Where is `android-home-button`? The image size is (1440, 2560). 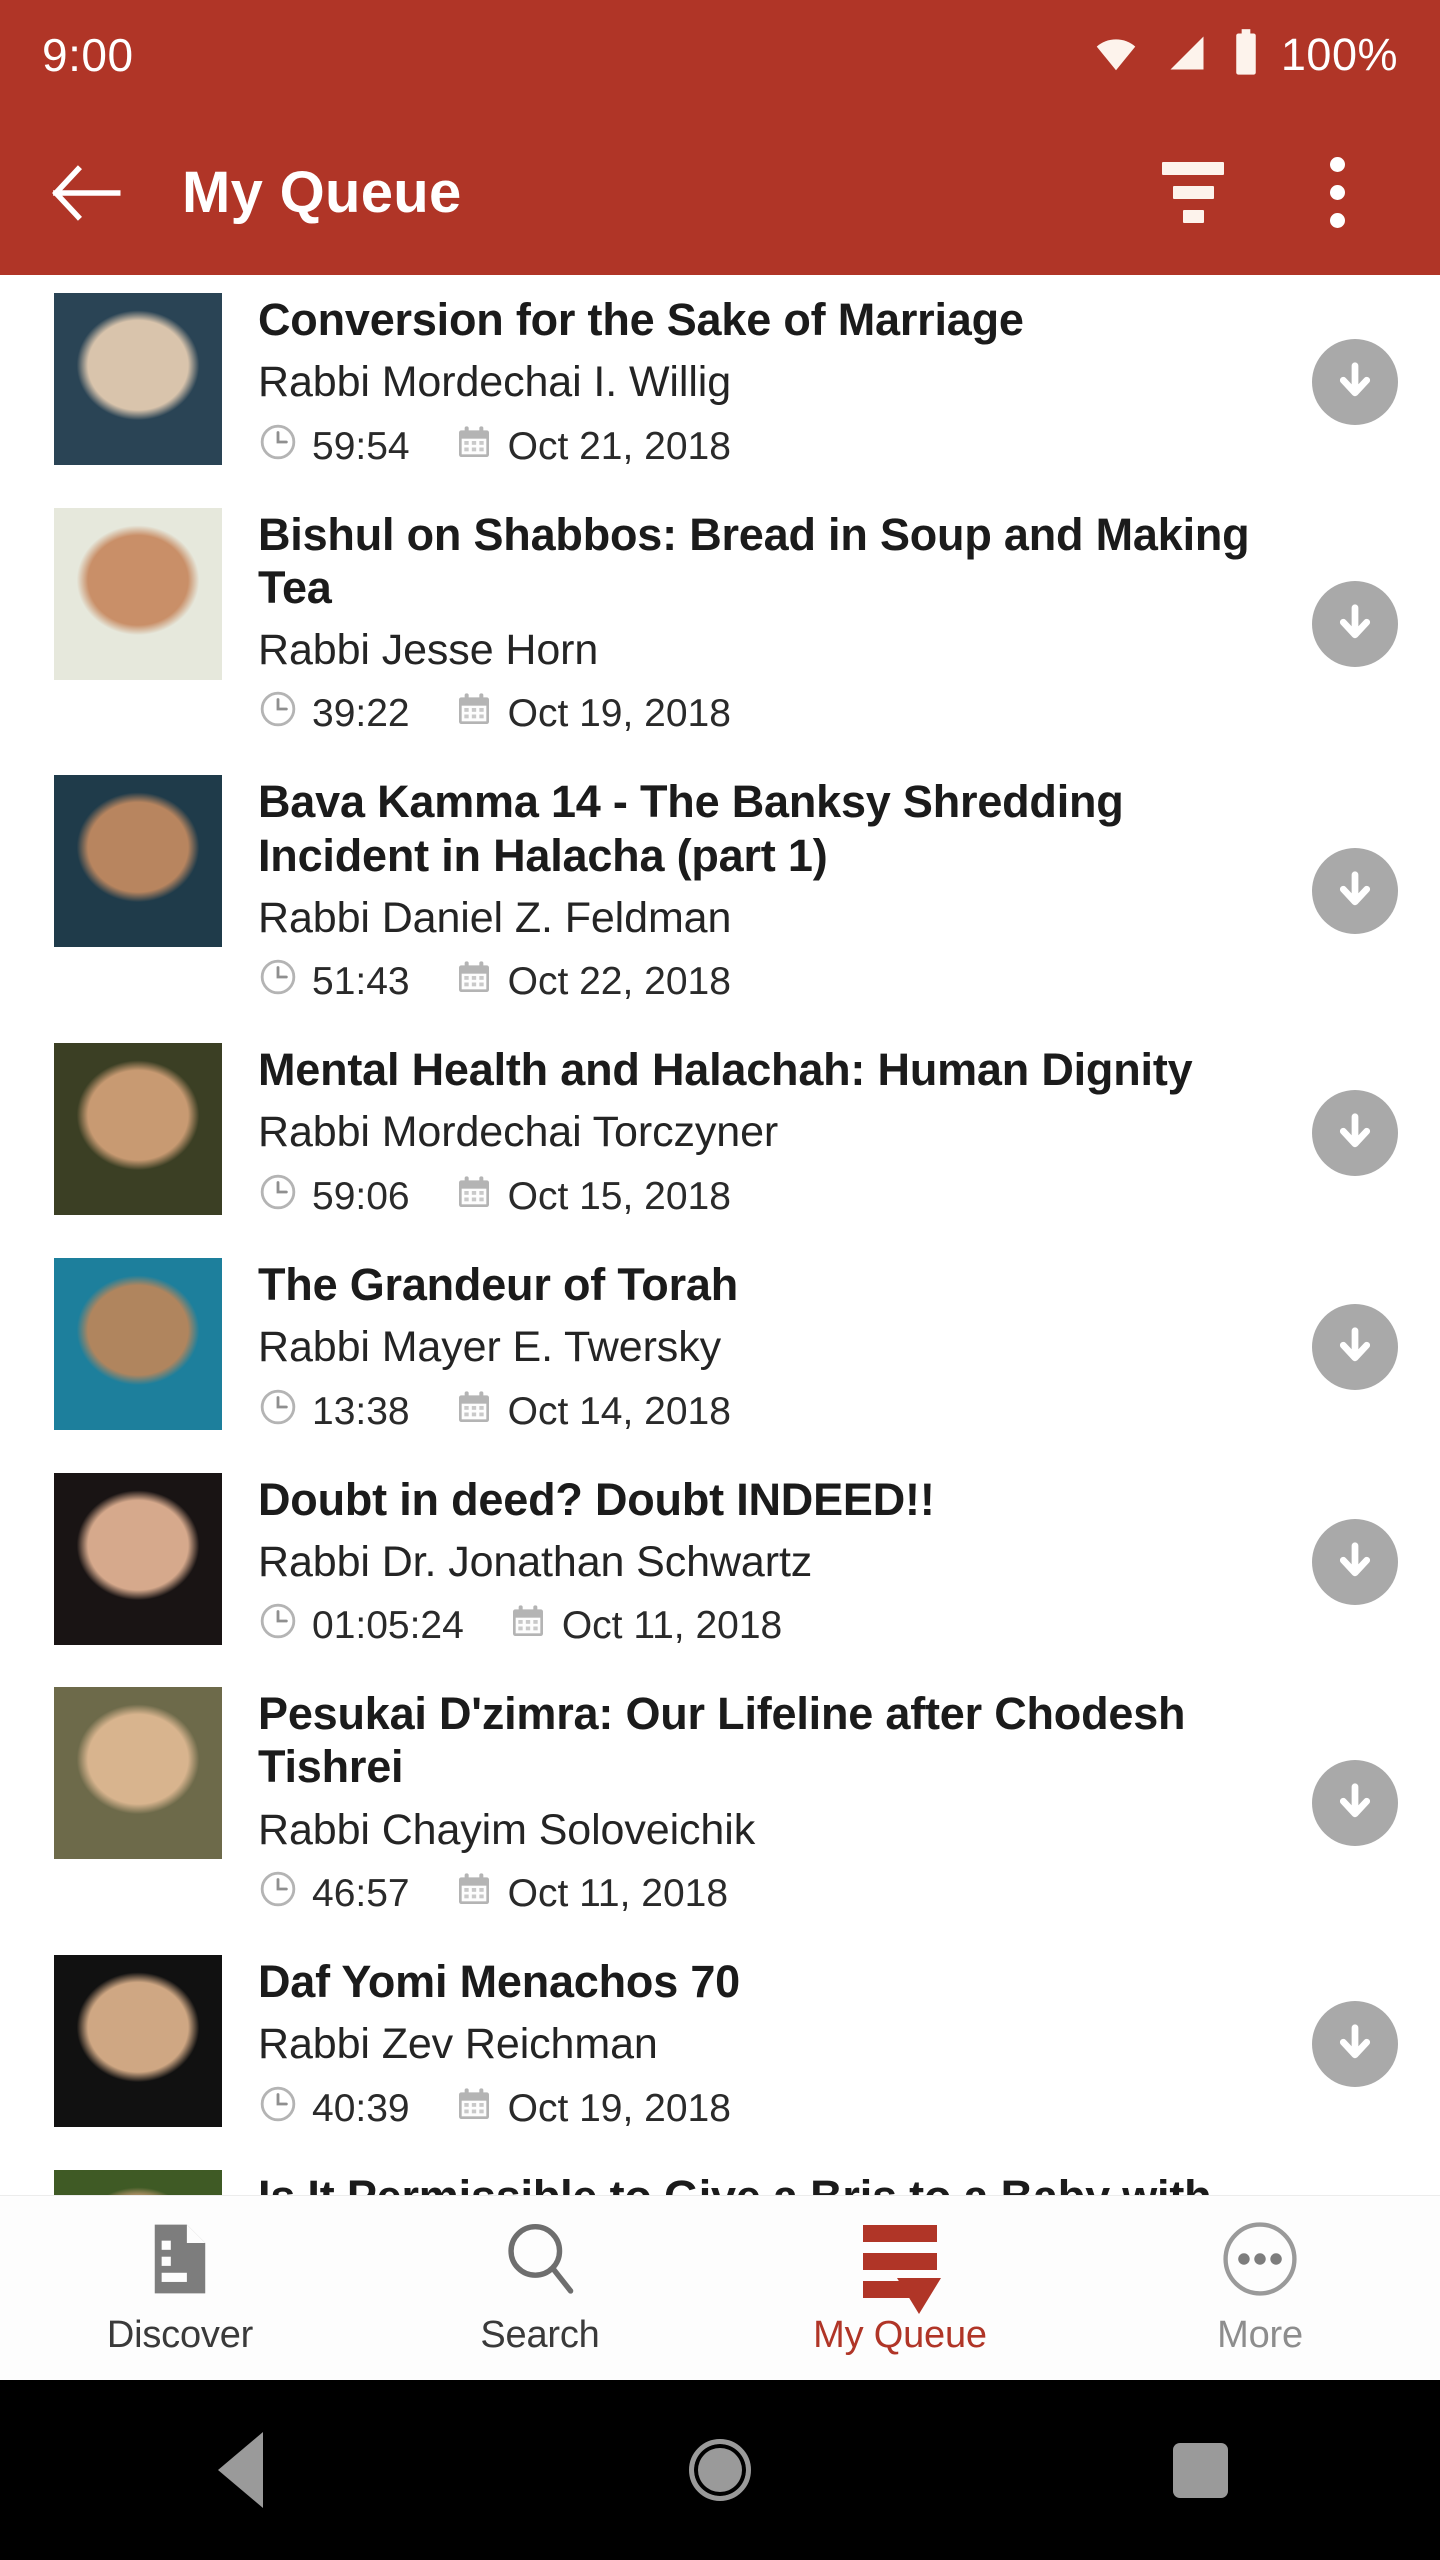 android-home-button is located at coordinates (720, 2470).